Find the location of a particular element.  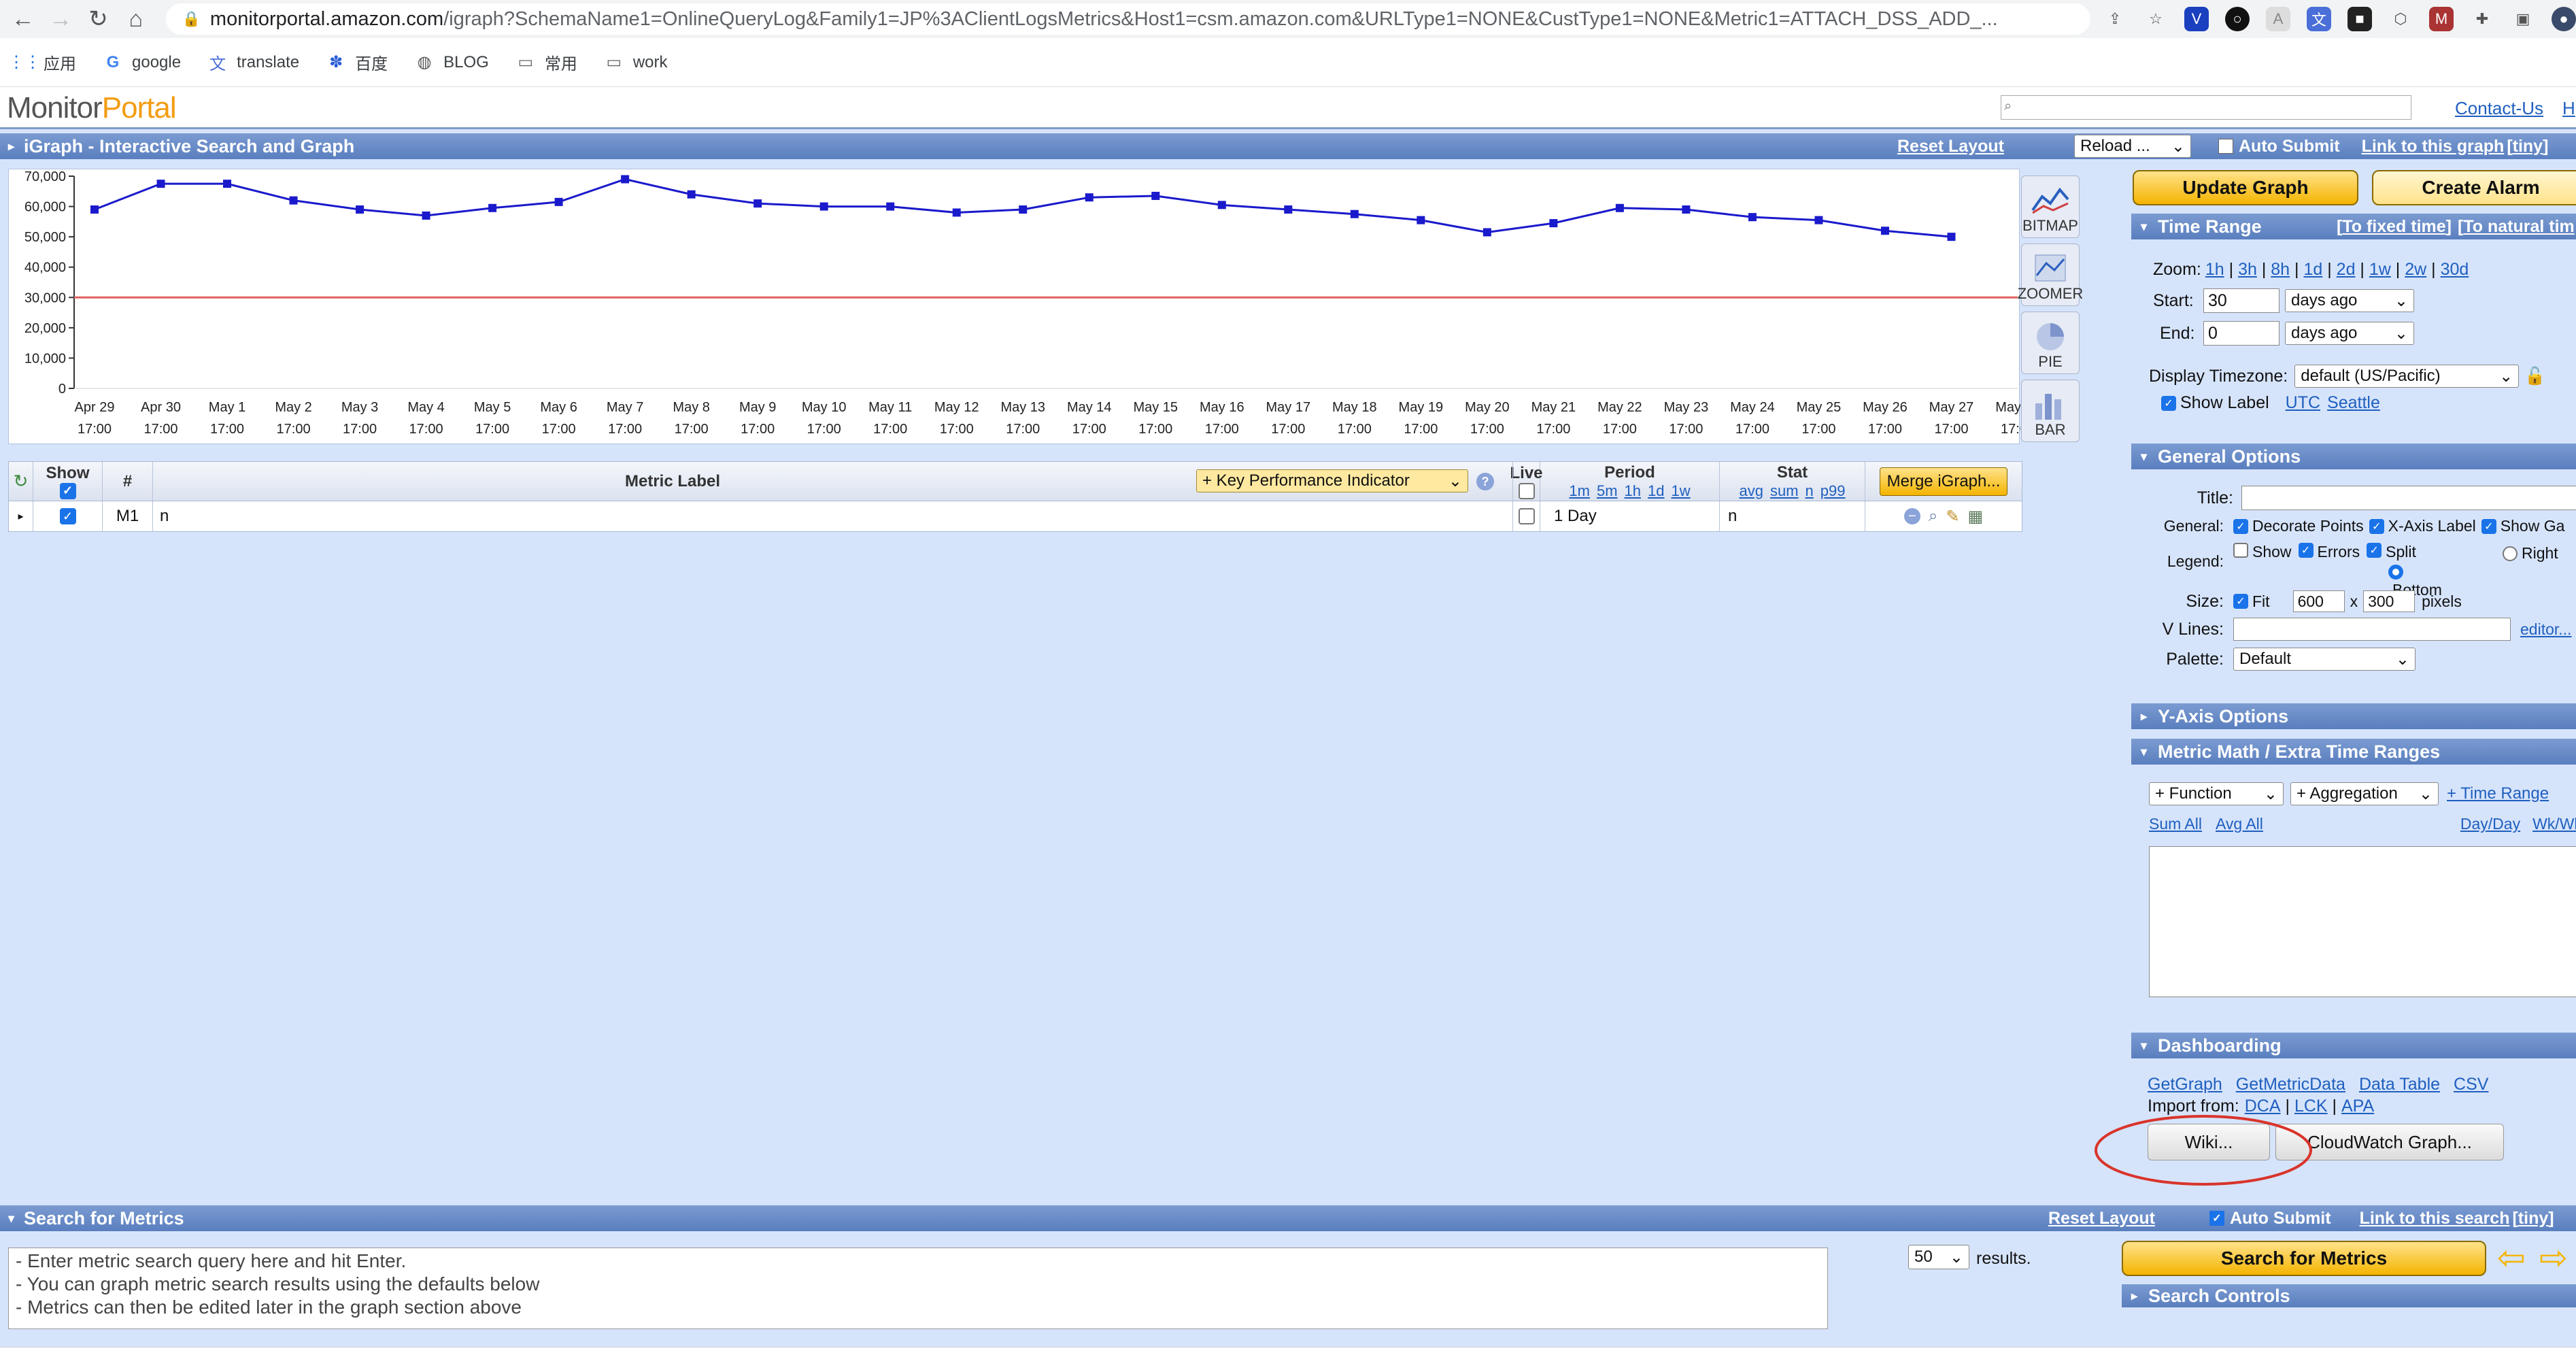

zoom-2d: 2d is located at coordinates (2346, 270).